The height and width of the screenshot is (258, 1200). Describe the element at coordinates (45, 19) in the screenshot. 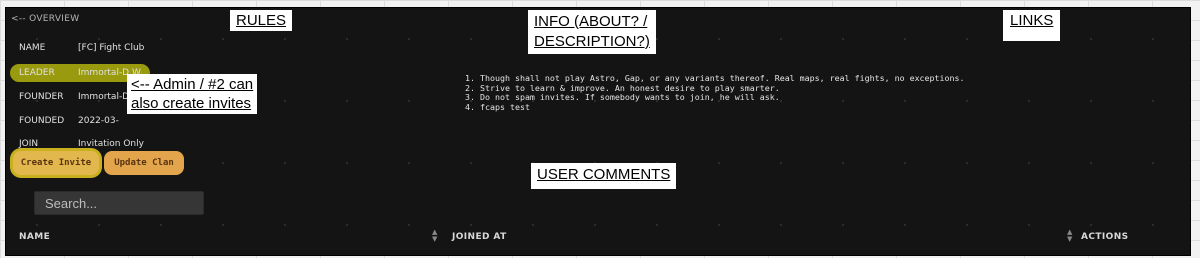

I see `overview-back-link: <-- OVERVIEW` at that location.